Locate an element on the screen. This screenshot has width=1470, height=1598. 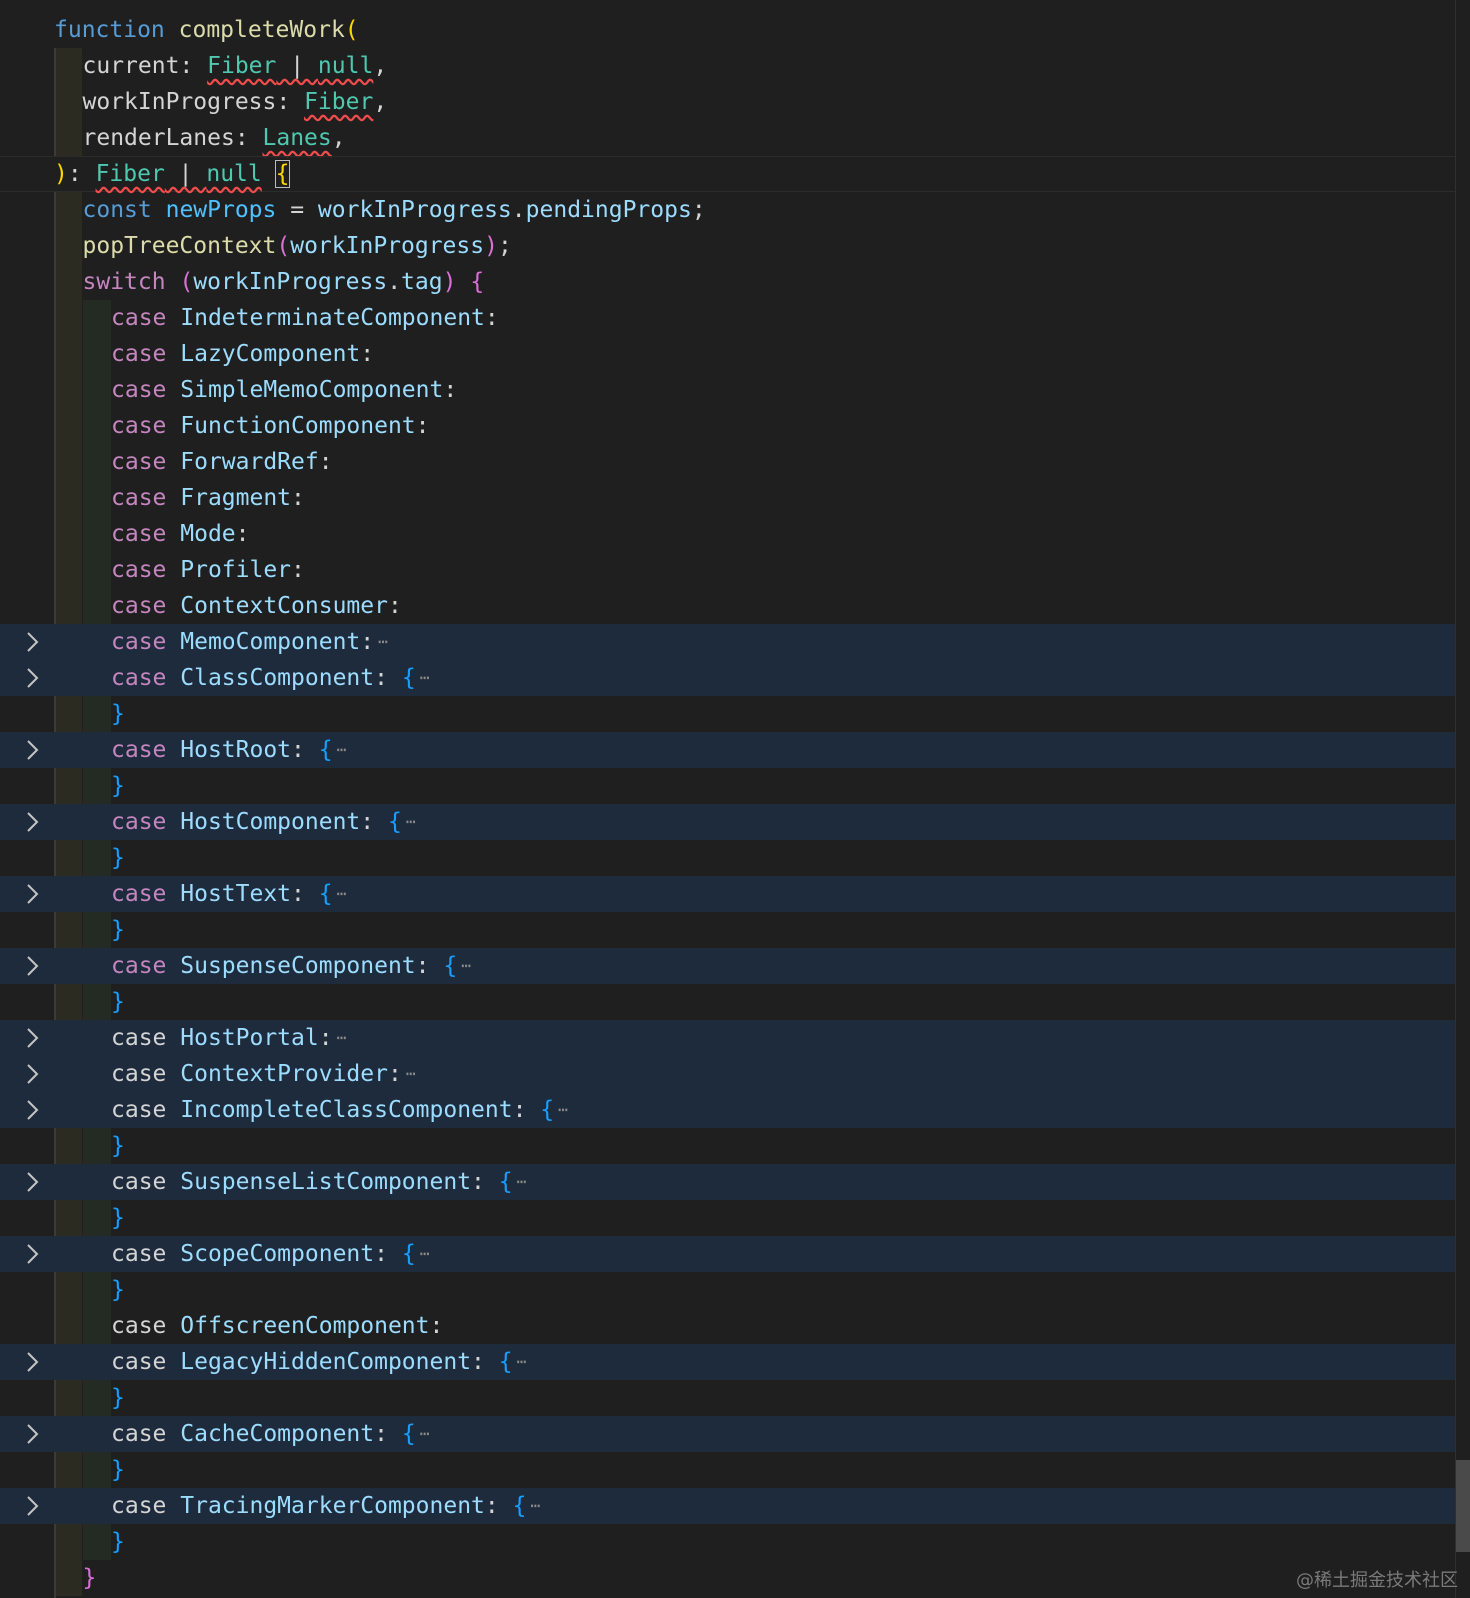
code-line-text: case ScopeComponent: {⋯ is located at coordinates (270, 1254).